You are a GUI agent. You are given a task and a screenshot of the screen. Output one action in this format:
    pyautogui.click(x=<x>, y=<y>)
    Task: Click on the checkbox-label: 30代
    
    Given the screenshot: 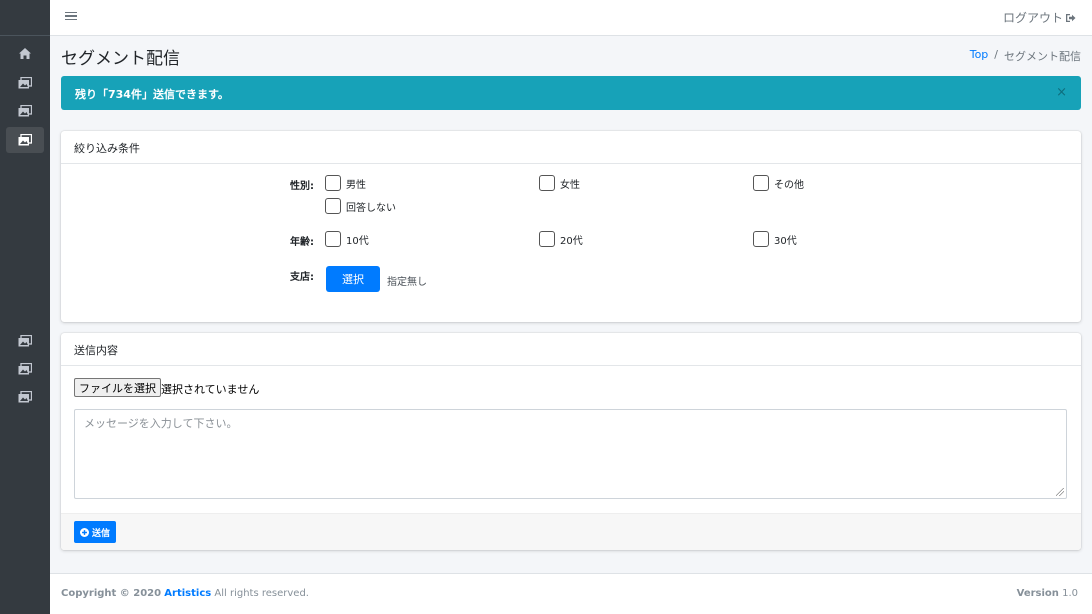 What is the action you would take?
    pyautogui.click(x=785, y=241)
    